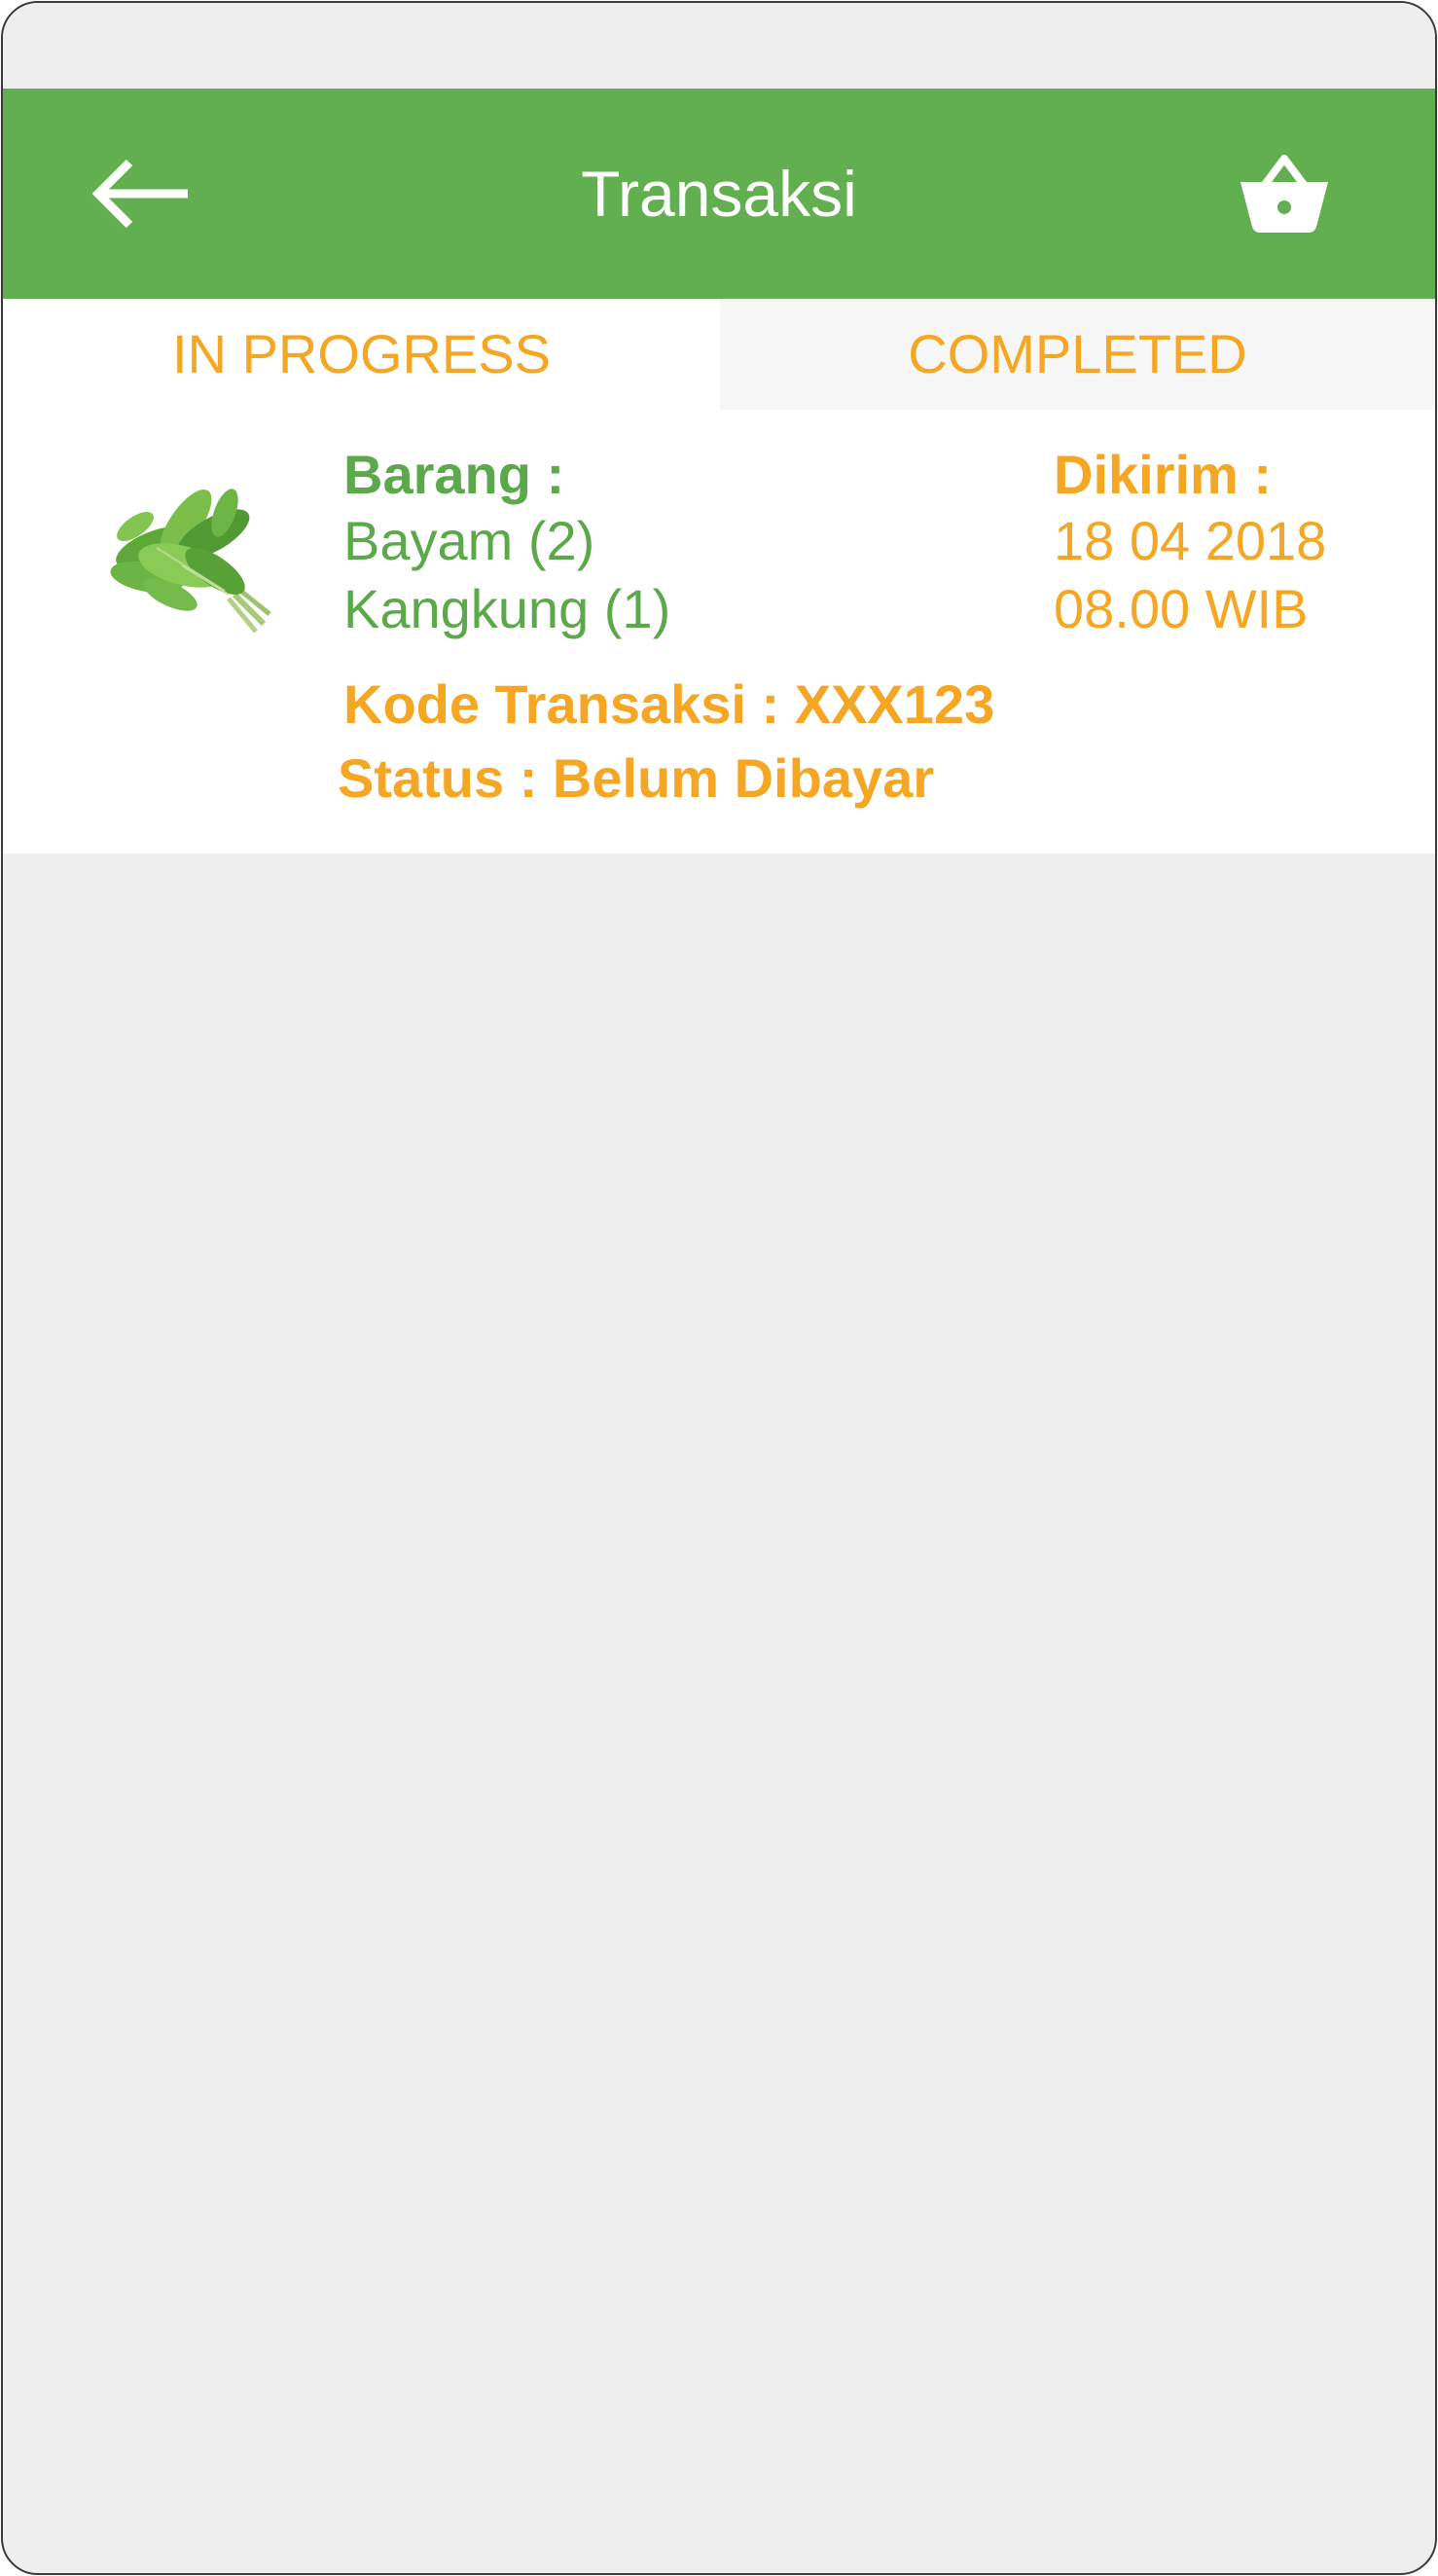 Image resolution: width=1438 pixels, height=2576 pixels. I want to click on tab-bar: IN PROGRESS COMPLETED, so click(719, 354).